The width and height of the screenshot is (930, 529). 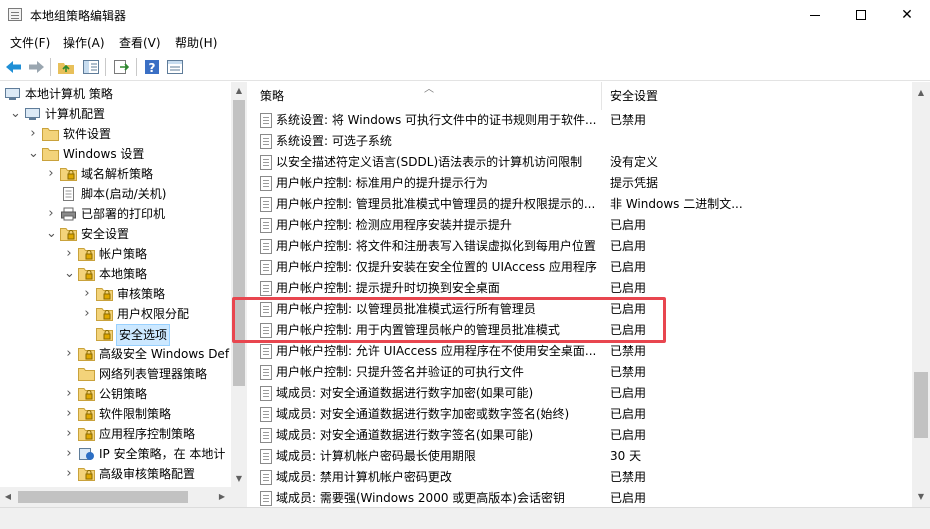 What do you see at coordinates (861, 15) in the screenshot?
I see `maximize-button` at bounding box center [861, 15].